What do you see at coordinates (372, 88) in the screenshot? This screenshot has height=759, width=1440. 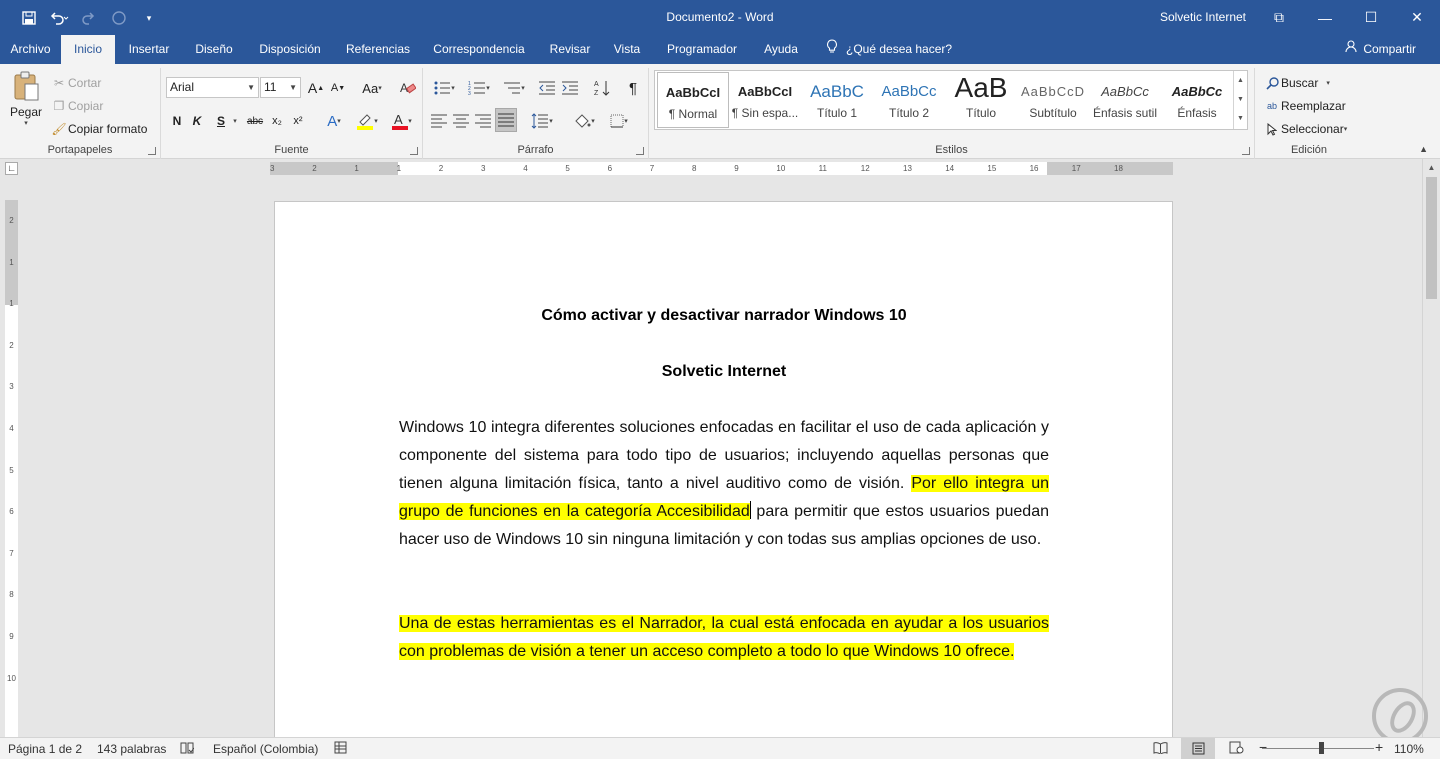 I see `change-case-button: Aa ▾` at bounding box center [372, 88].